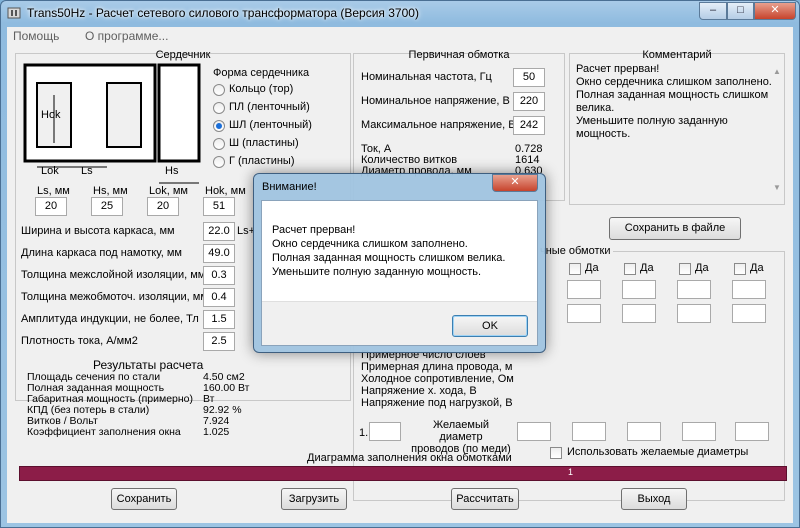 This screenshot has height=528, width=800. I want to click on dimension-label: Hs, мм, so click(110, 191).